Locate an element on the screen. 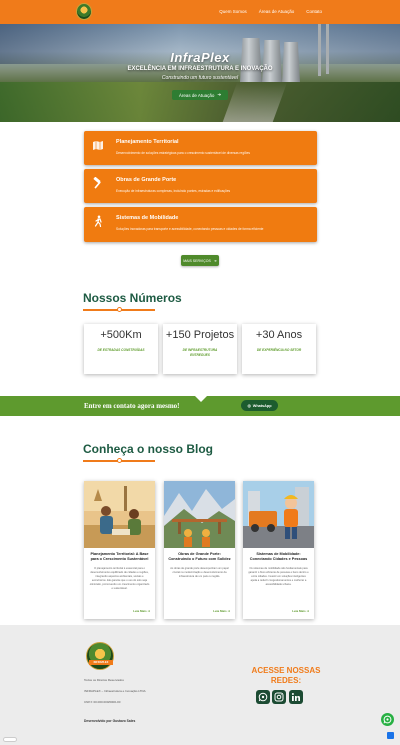 The width and height of the screenshot is (400, 745). hero-subtitle: EXCELÊNCIA EM INFRAESTRUTURA E INOVAÇÃO is located at coordinates (200, 69).